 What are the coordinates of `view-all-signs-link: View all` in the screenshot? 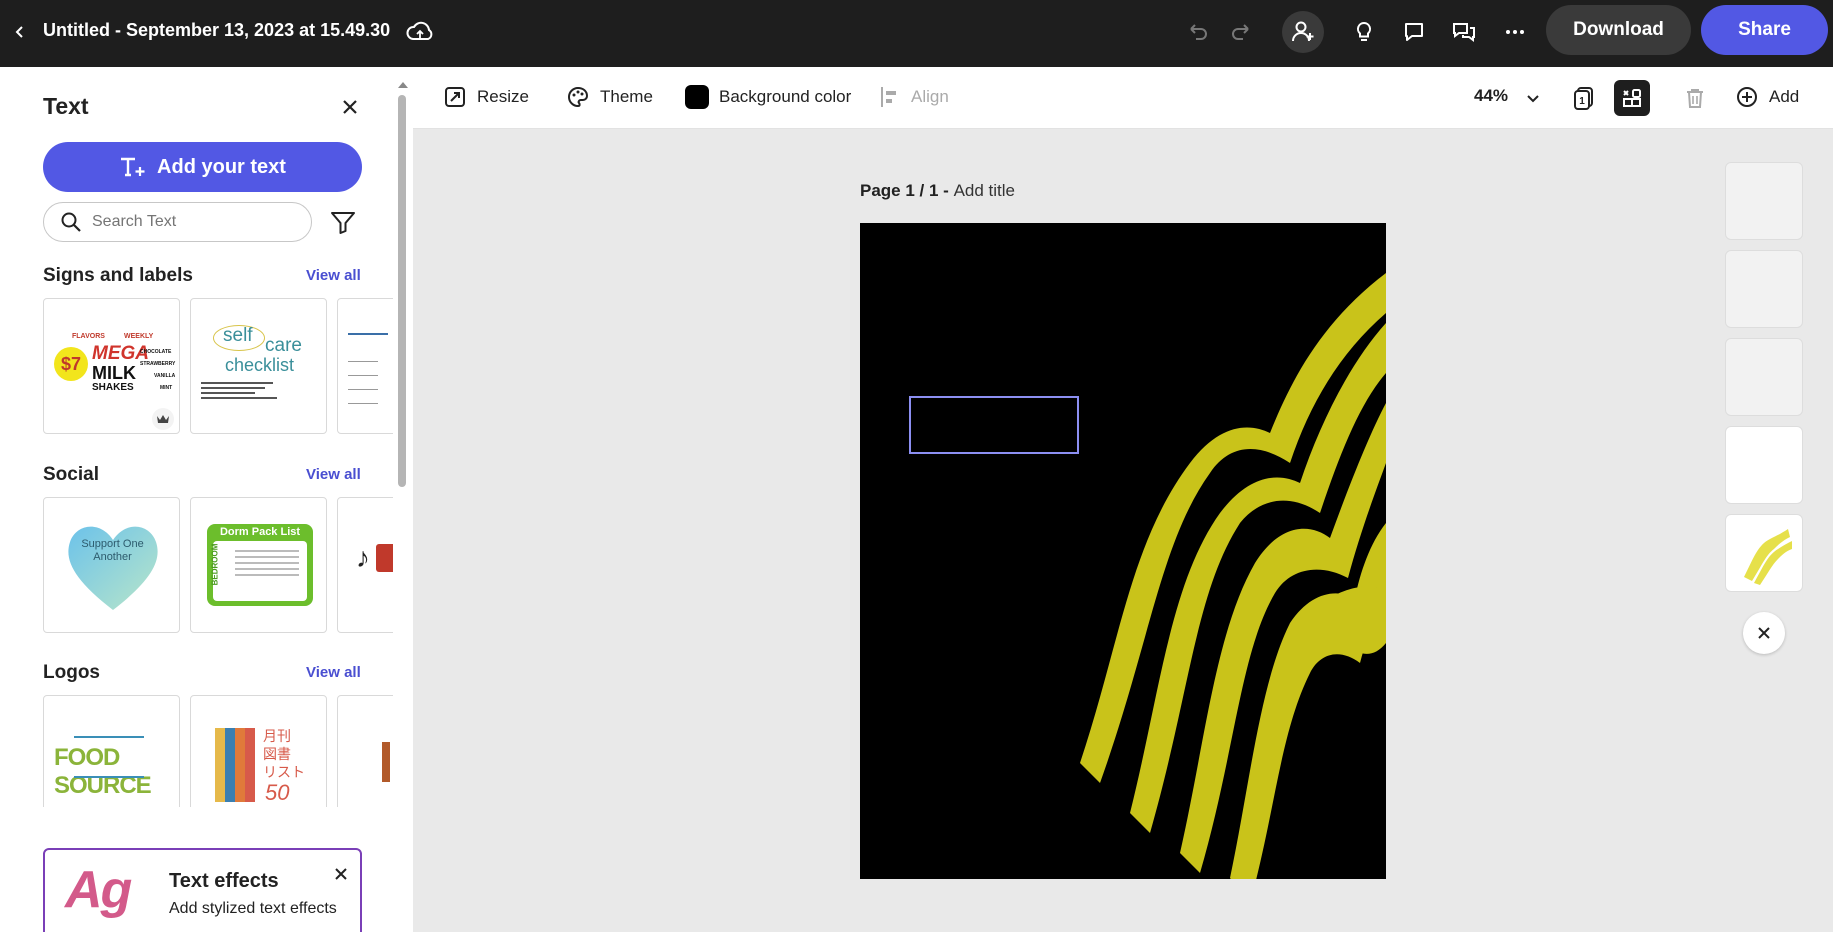 It's located at (333, 275).